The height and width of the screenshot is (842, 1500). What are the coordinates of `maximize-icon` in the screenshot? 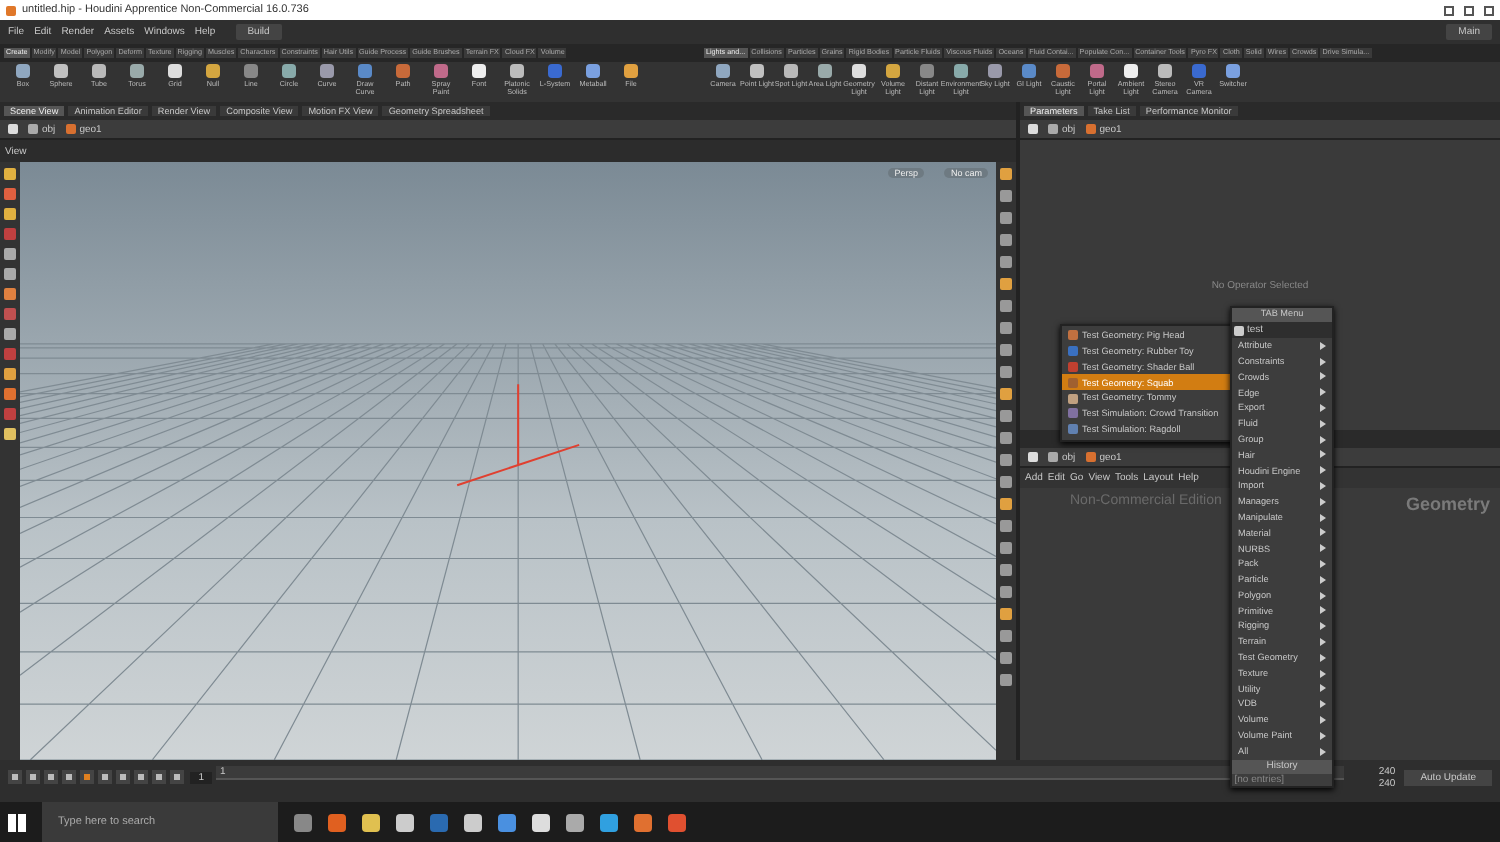 It's located at (1469, 10).